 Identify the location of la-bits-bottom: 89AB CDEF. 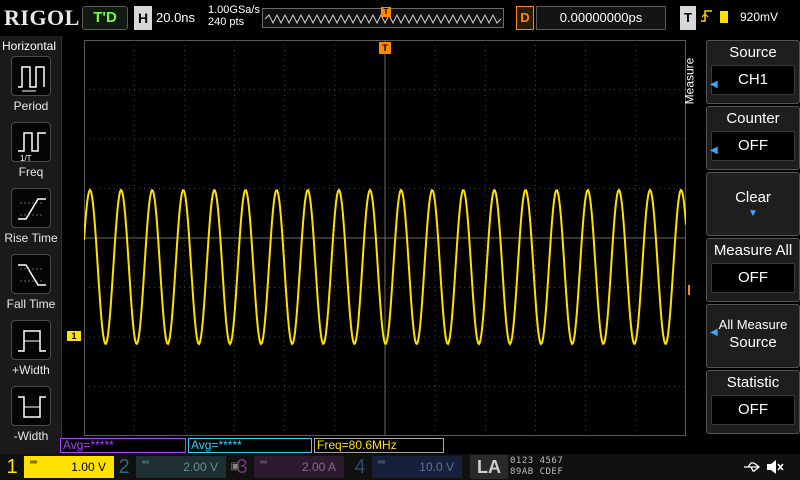
(537, 472).